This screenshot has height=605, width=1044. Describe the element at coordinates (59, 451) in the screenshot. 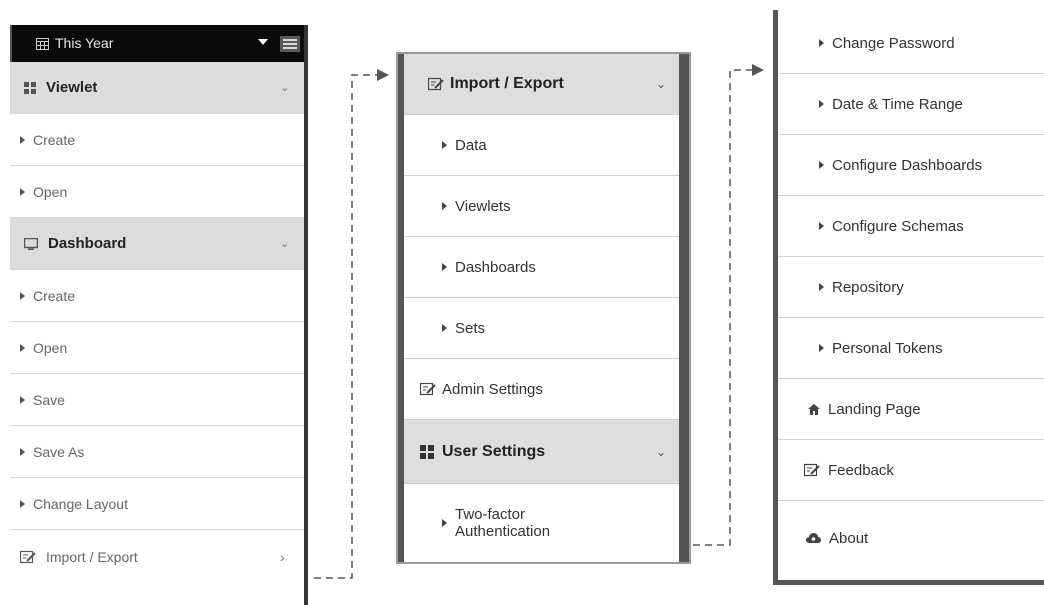

I see `menu-item-label: Save As` at that location.